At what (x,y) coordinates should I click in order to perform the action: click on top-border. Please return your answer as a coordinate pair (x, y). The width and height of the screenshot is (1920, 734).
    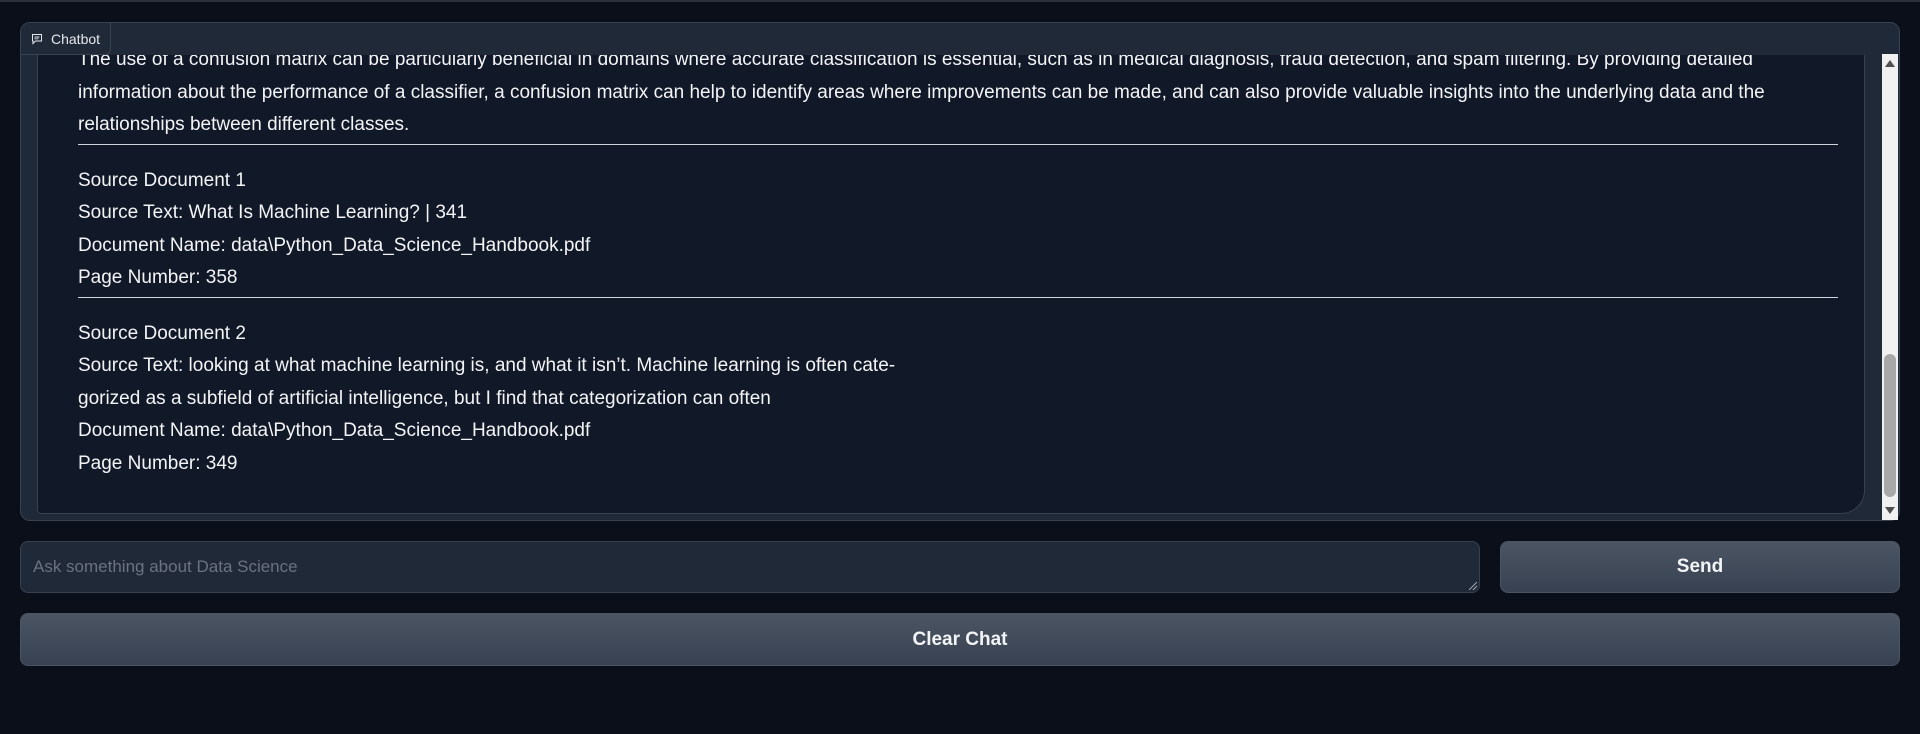
    Looking at the image, I should click on (960, 1).